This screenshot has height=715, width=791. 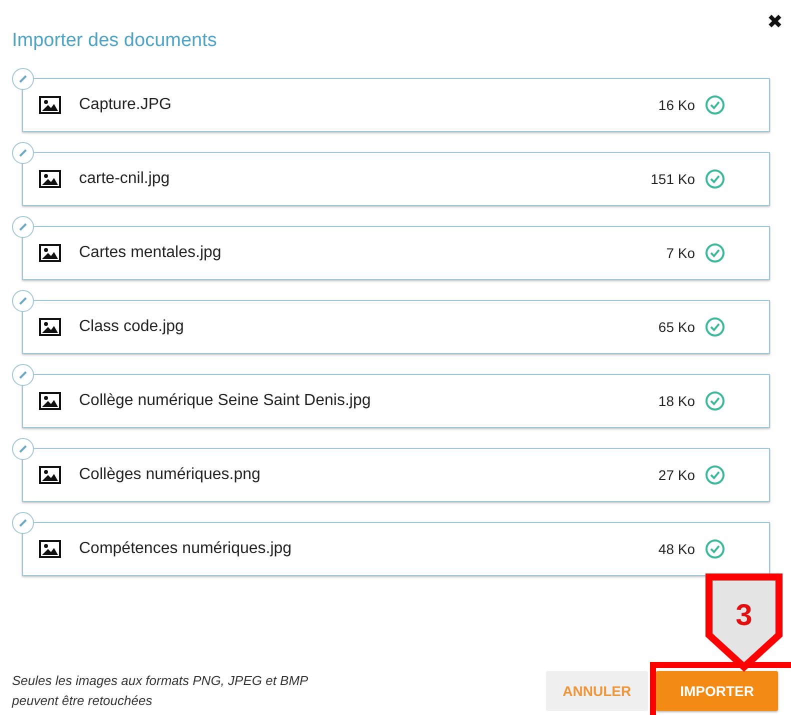 What do you see at coordinates (717, 691) in the screenshot?
I see `import-button: IMPORTER` at bounding box center [717, 691].